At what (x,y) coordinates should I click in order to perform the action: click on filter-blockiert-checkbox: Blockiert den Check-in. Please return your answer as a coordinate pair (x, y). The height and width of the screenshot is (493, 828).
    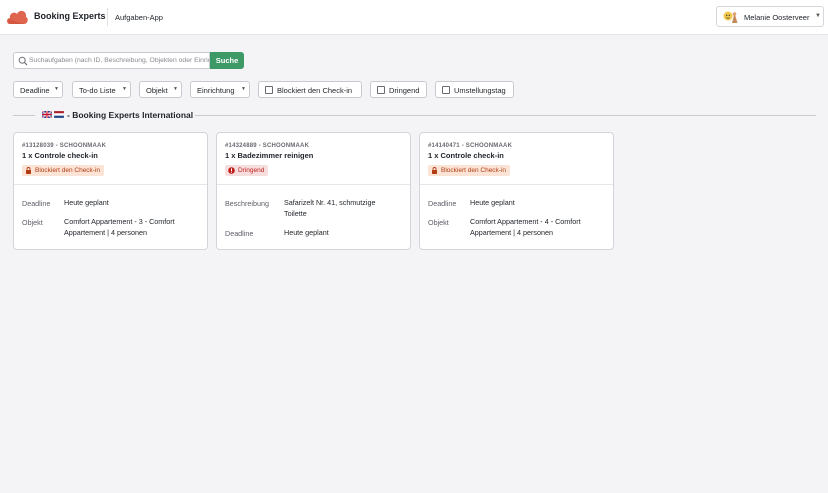
    Looking at the image, I should click on (310, 89).